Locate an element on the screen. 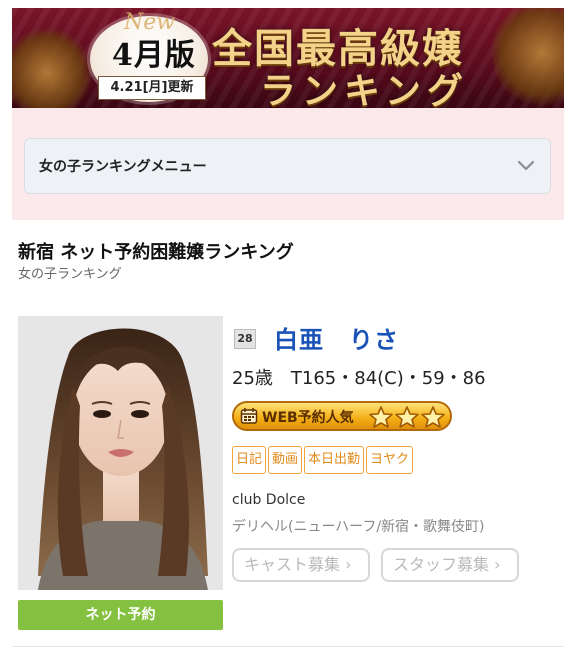 This screenshot has width=576, height=654. popularity-stars is located at coordinates (407, 417).